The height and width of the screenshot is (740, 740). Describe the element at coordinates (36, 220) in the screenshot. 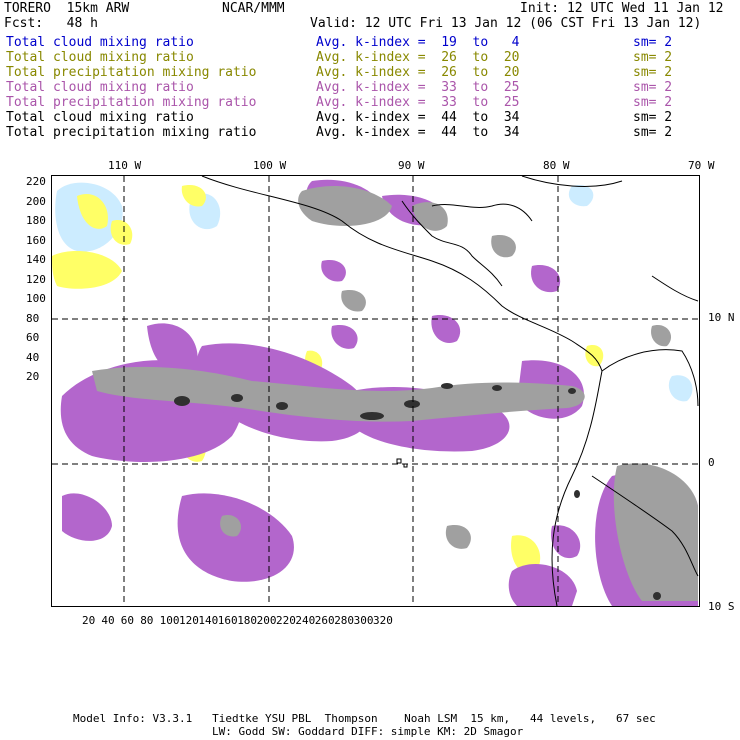

I see `grid-y-label: 180` at that location.